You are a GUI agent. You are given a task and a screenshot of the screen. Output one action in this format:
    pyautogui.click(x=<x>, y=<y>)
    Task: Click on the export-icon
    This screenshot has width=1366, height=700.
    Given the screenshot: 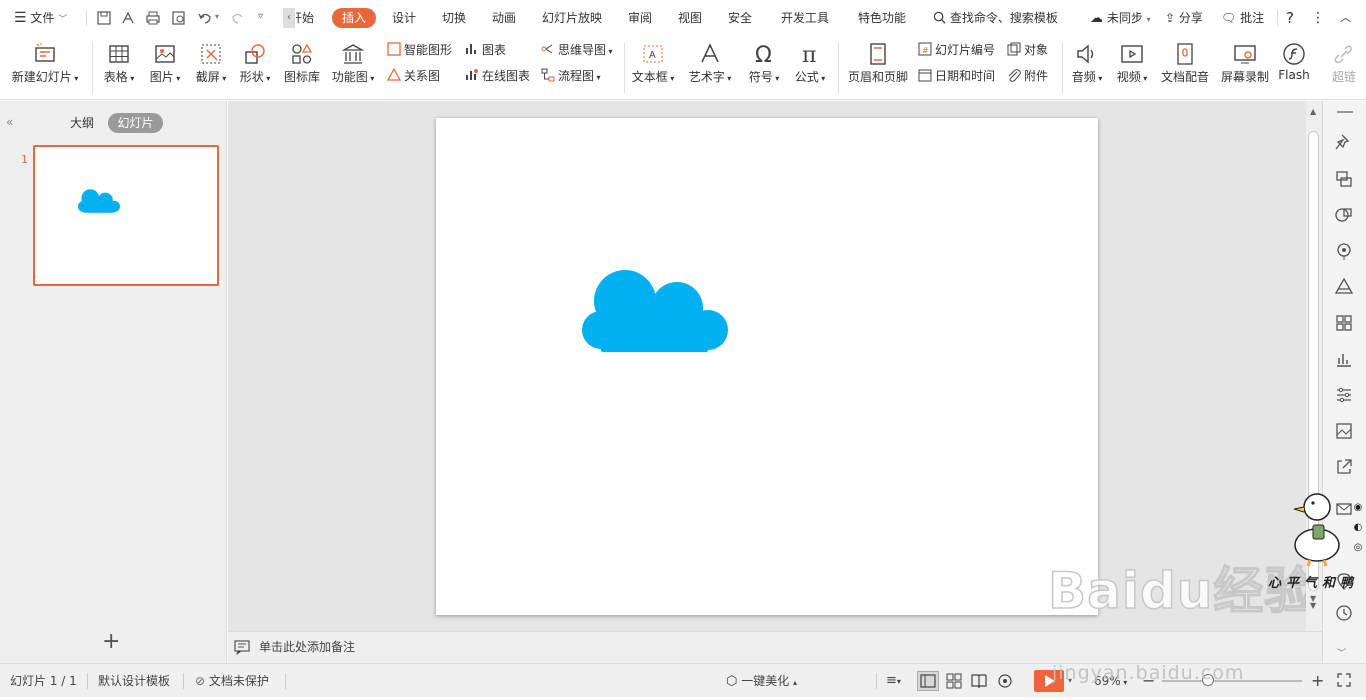 What is the action you would take?
    pyautogui.click(x=128, y=18)
    